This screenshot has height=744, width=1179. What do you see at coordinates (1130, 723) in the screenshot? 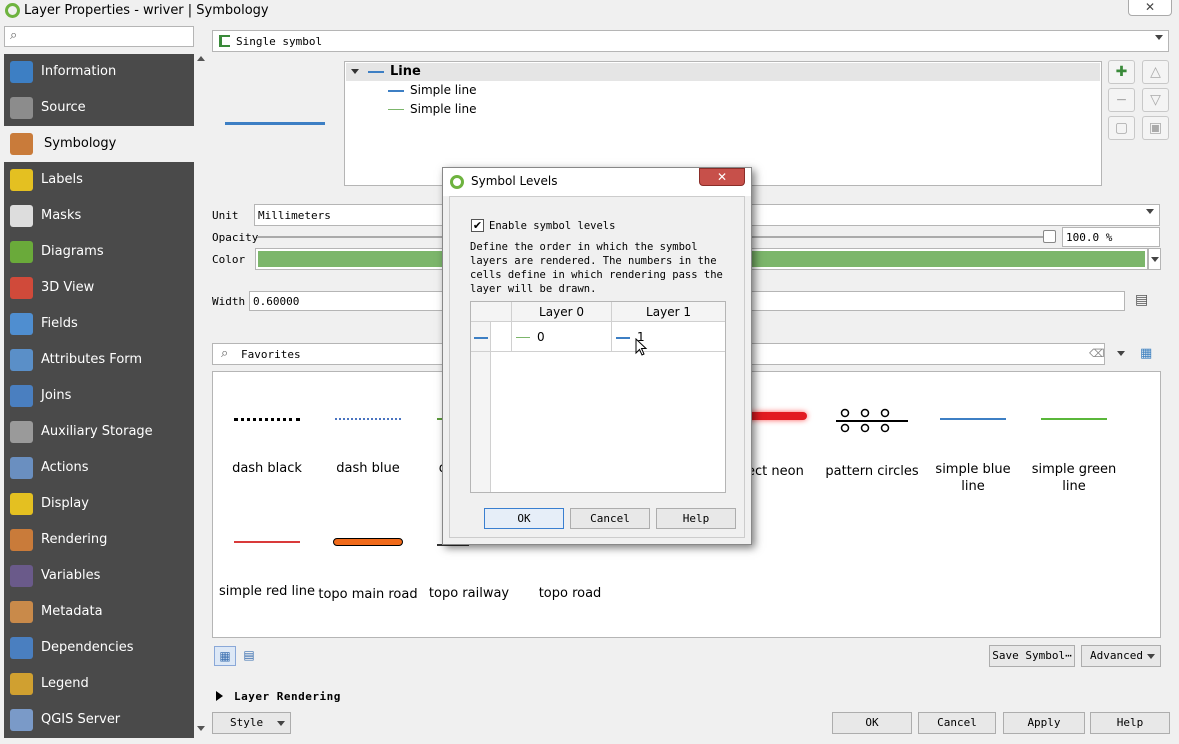
I see `help-button: Help` at bounding box center [1130, 723].